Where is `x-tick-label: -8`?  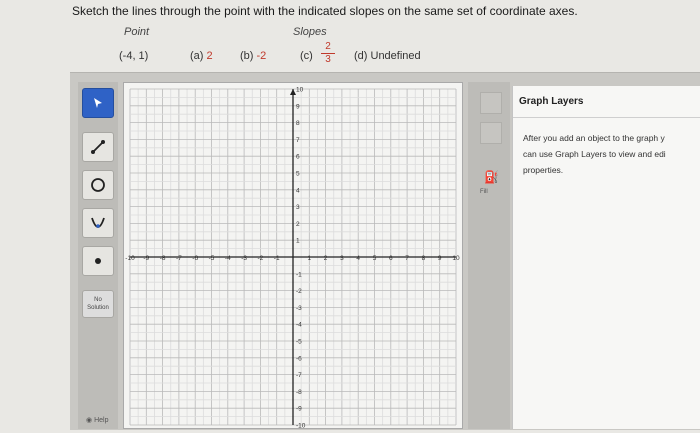
x-tick-label: -8 is located at coordinates (163, 258).